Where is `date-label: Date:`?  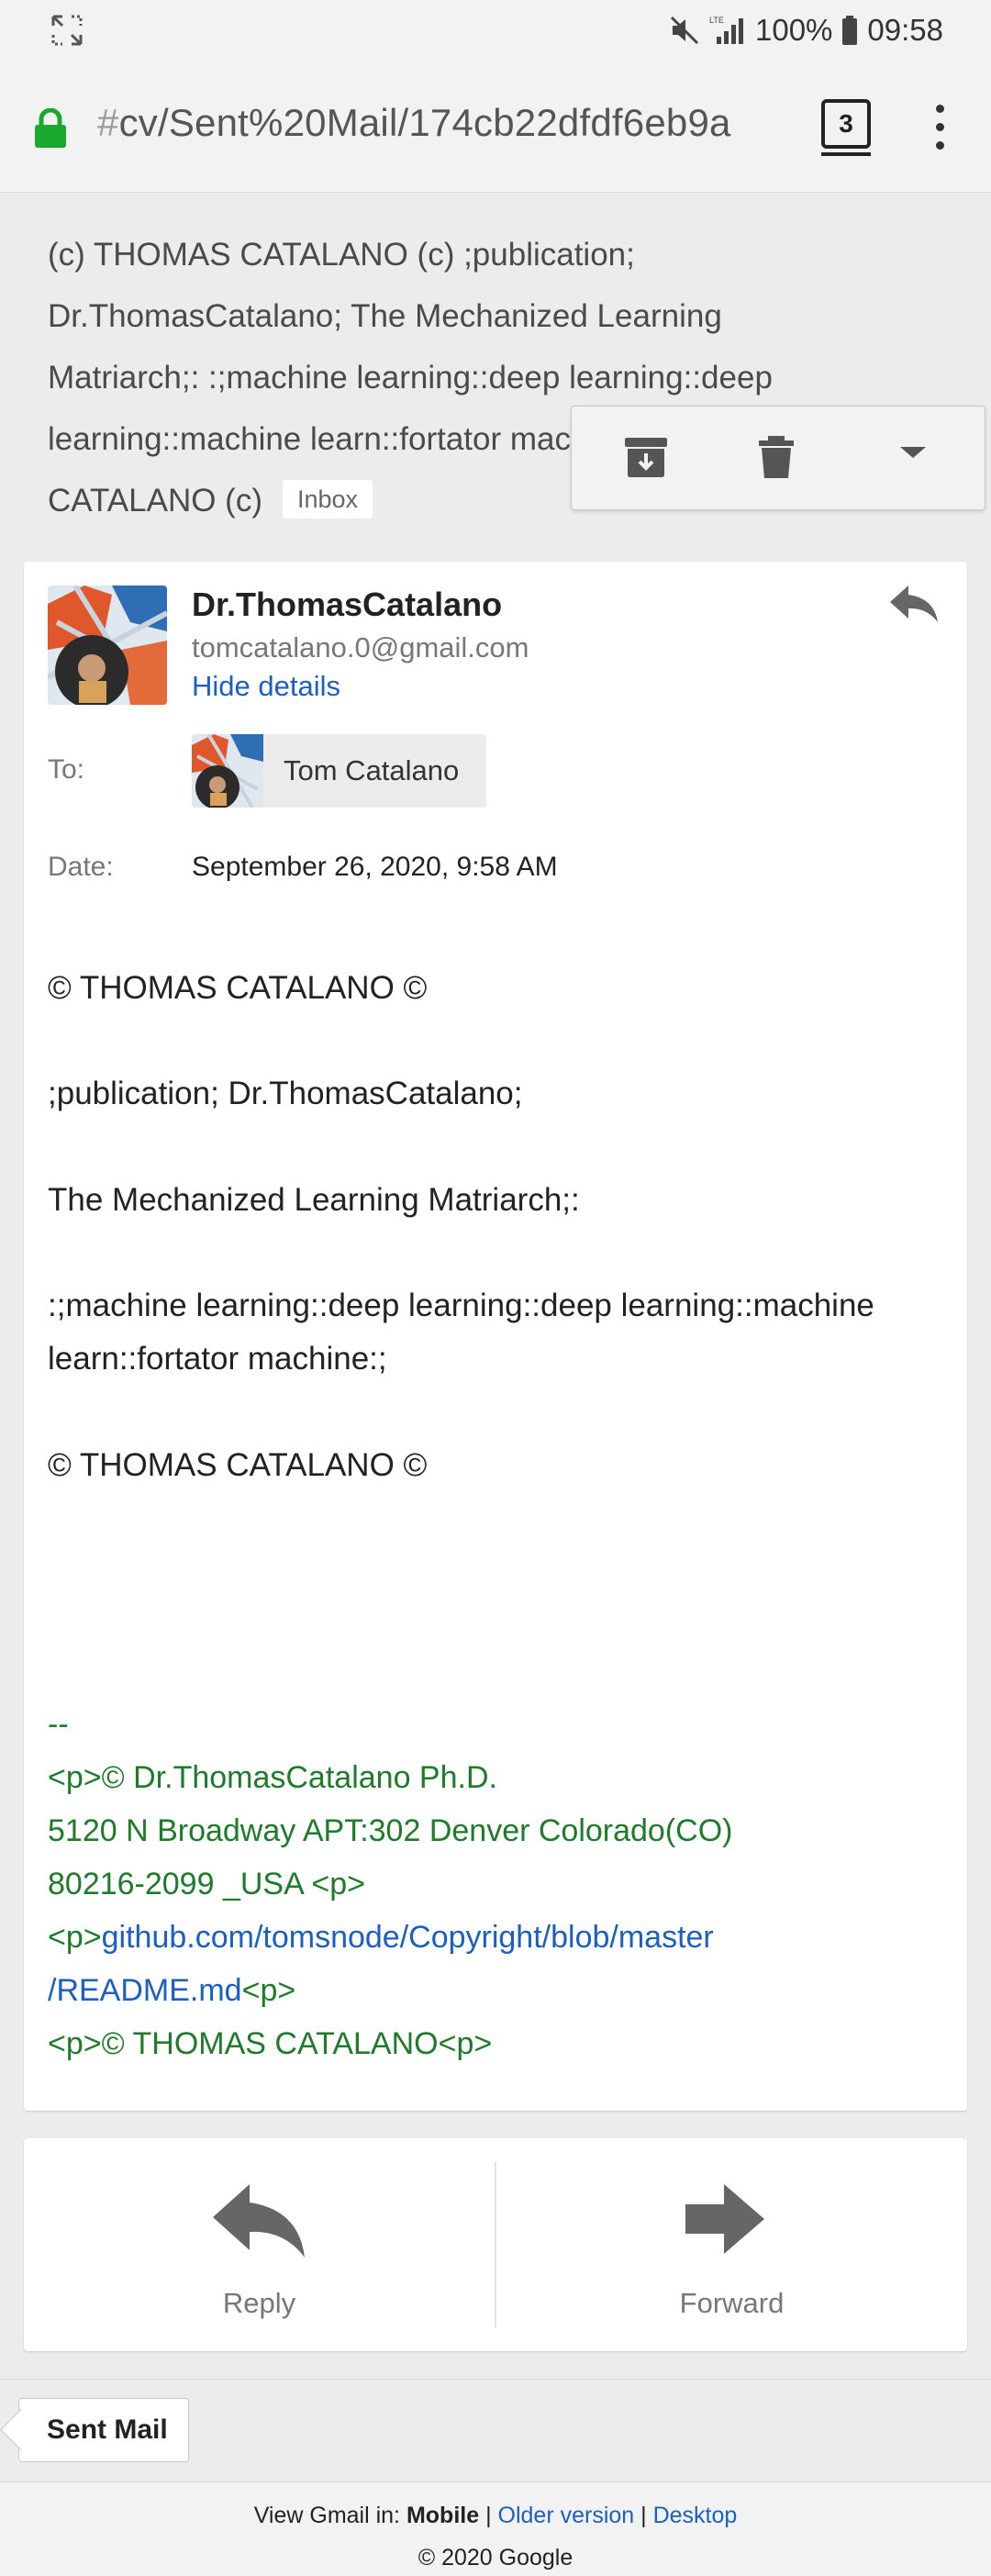 date-label: Date: is located at coordinates (81, 867).